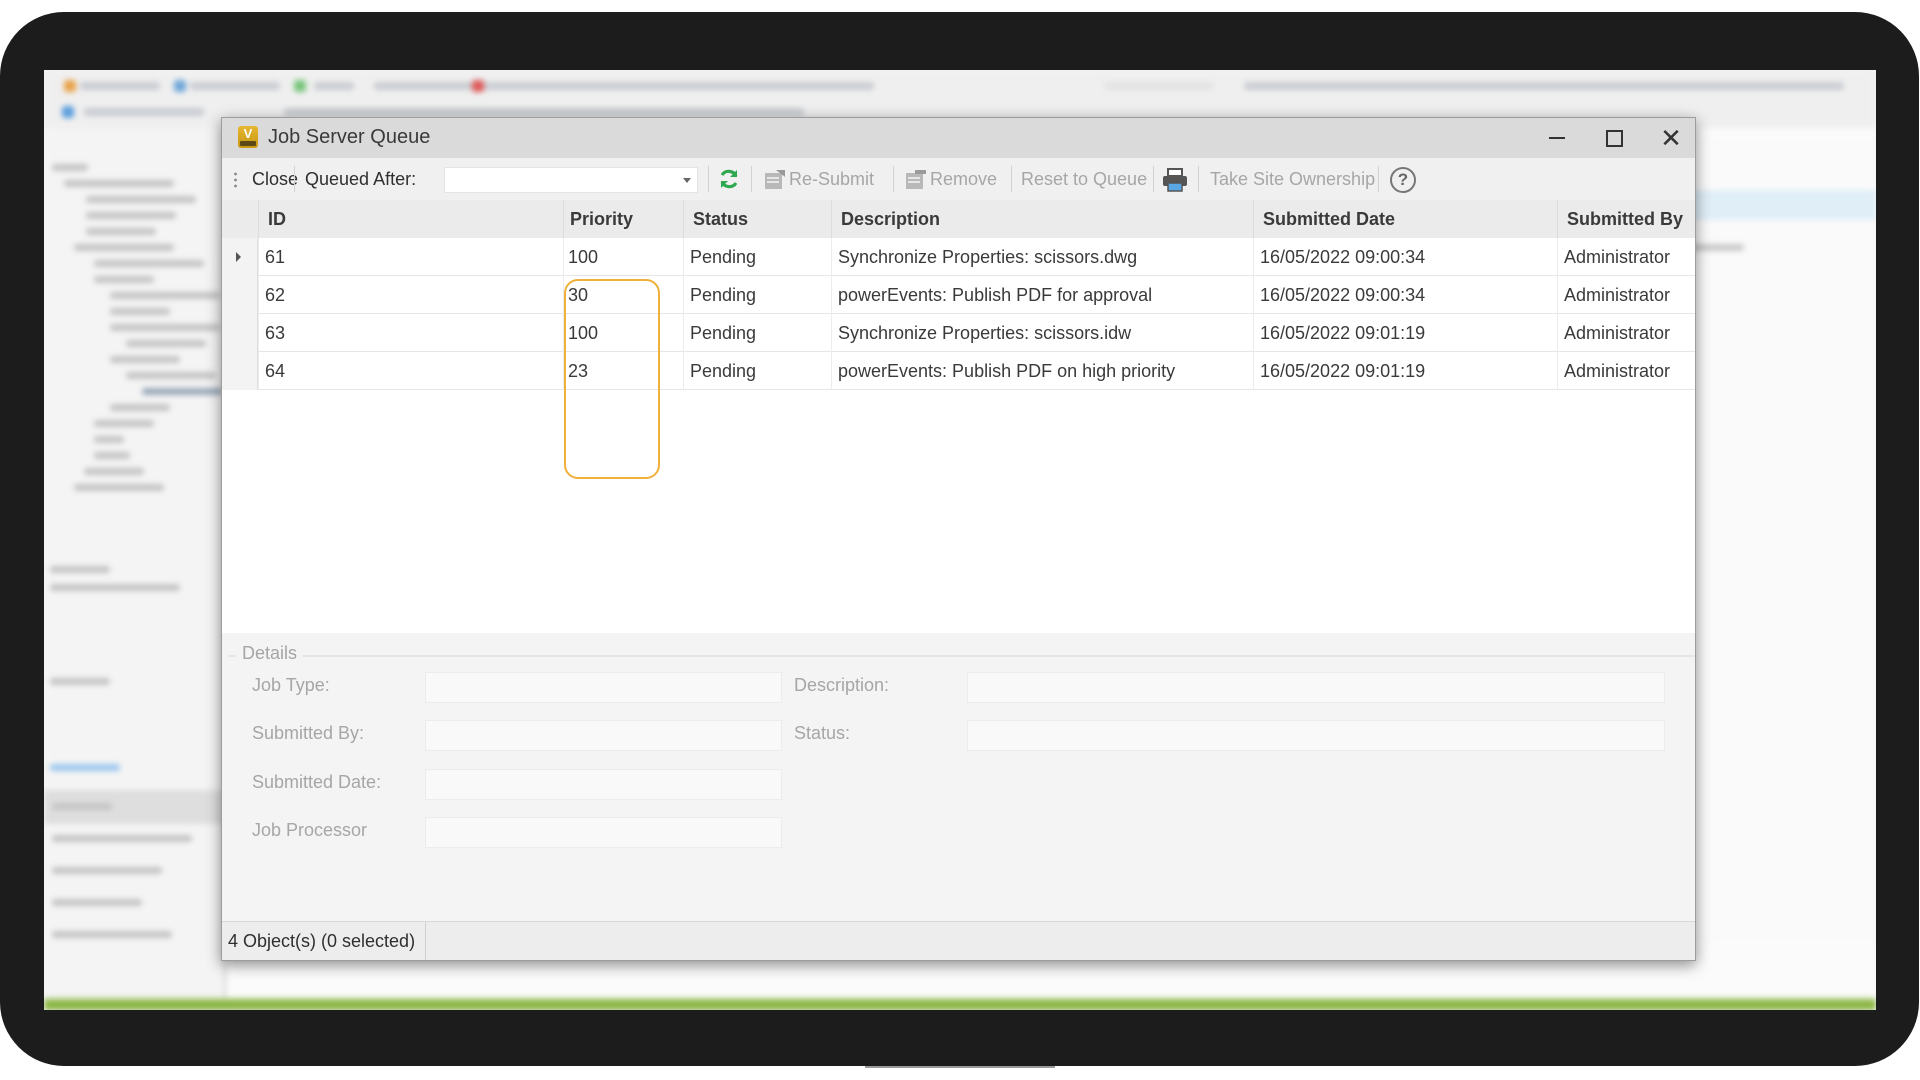 The image size is (1920, 1080). Describe the element at coordinates (327, 941) in the screenshot. I see `object-count-status: 4 Object(s) (0 selected)` at that location.